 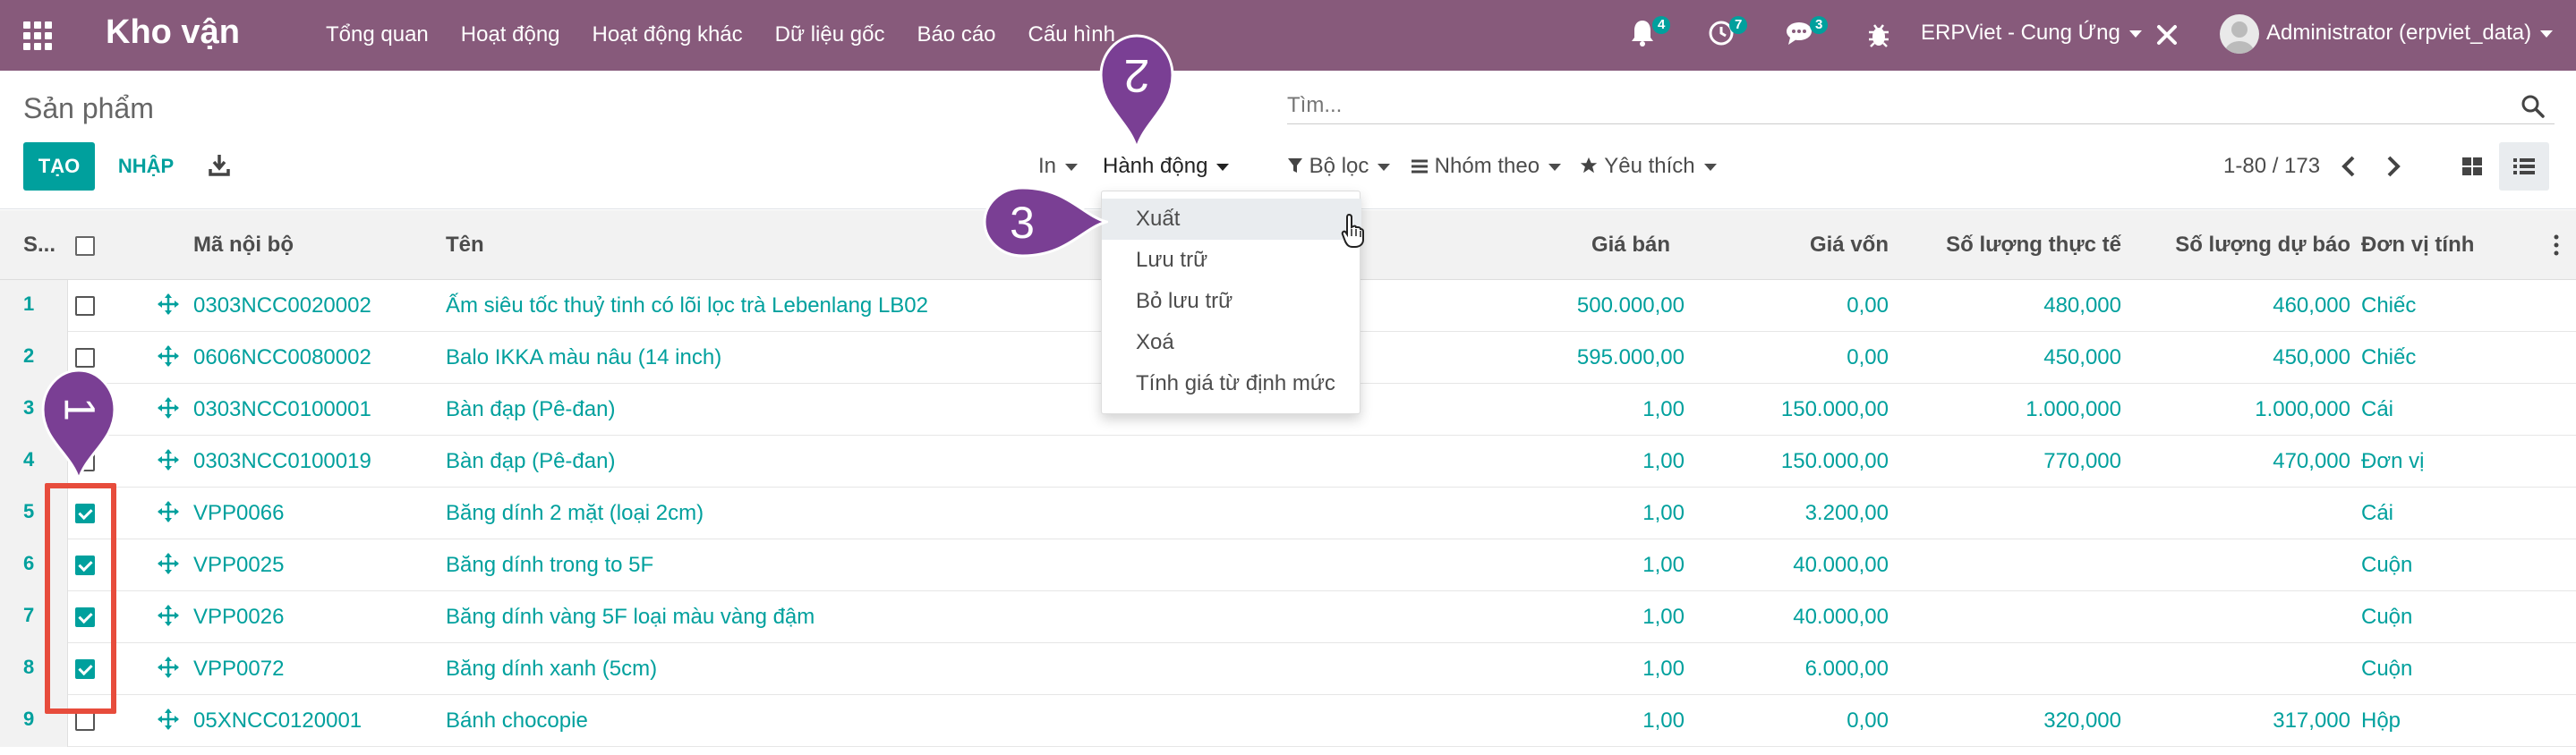 What do you see at coordinates (2556, 245) in the screenshot?
I see `column-options-icon` at bounding box center [2556, 245].